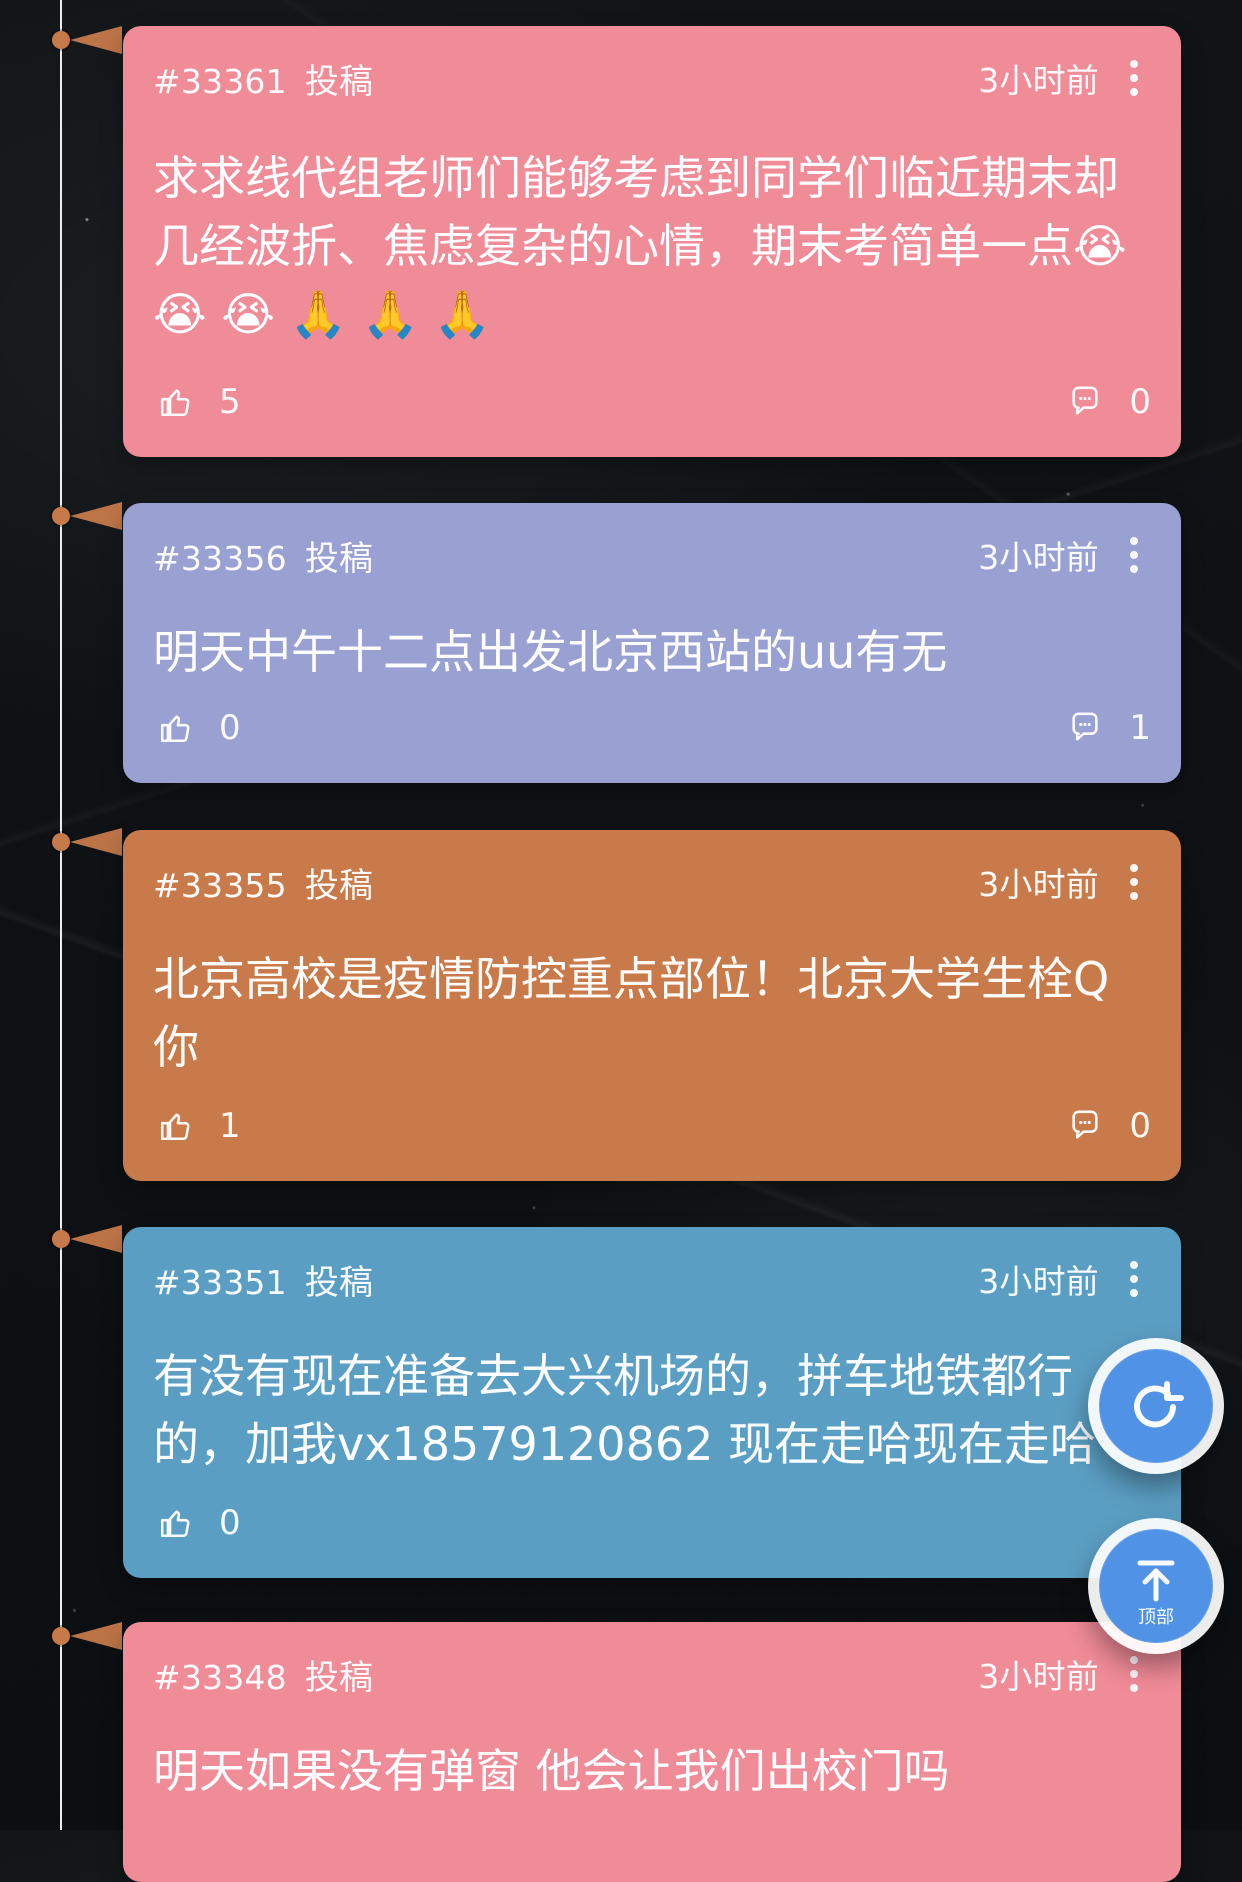 The width and height of the screenshot is (1242, 1882). What do you see at coordinates (230, 402) in the screenshot?
I see `like-count: 5` at bounding box center [230, 402].